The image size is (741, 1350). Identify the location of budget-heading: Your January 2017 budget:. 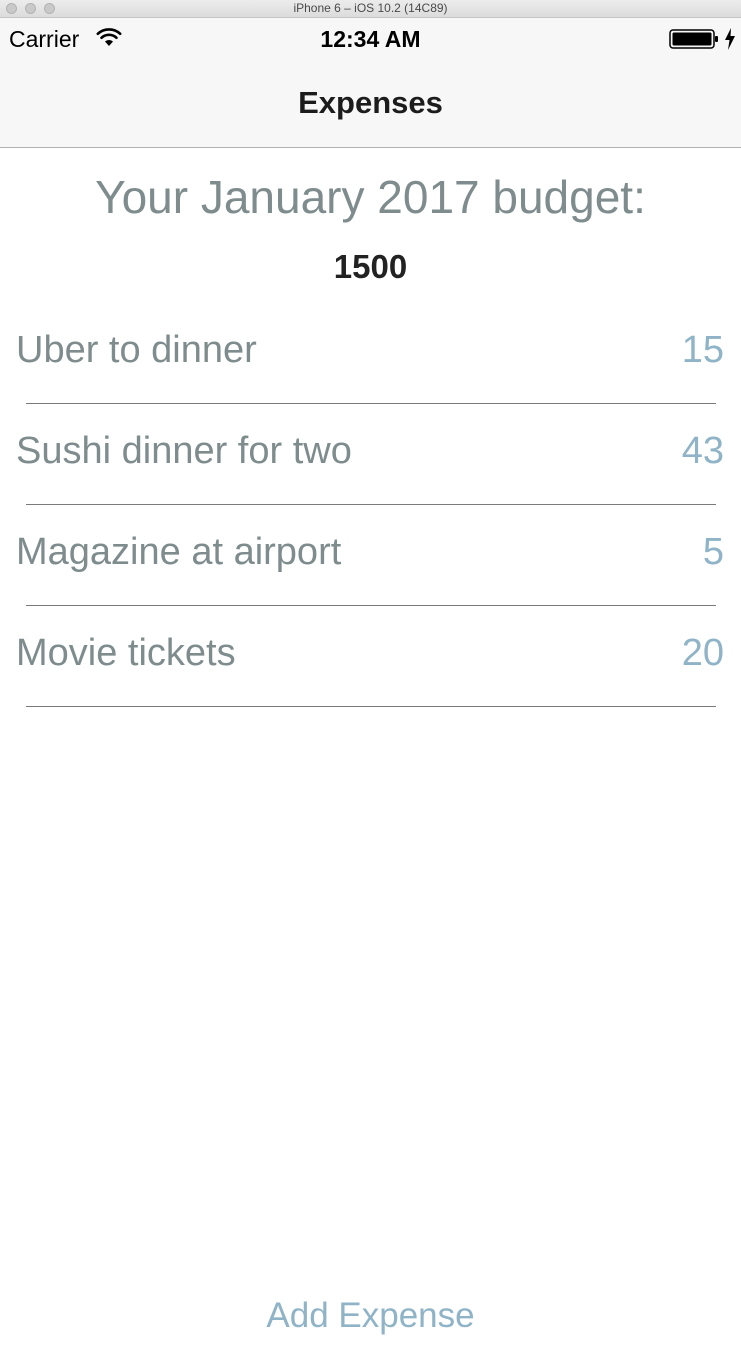
(370, 197).